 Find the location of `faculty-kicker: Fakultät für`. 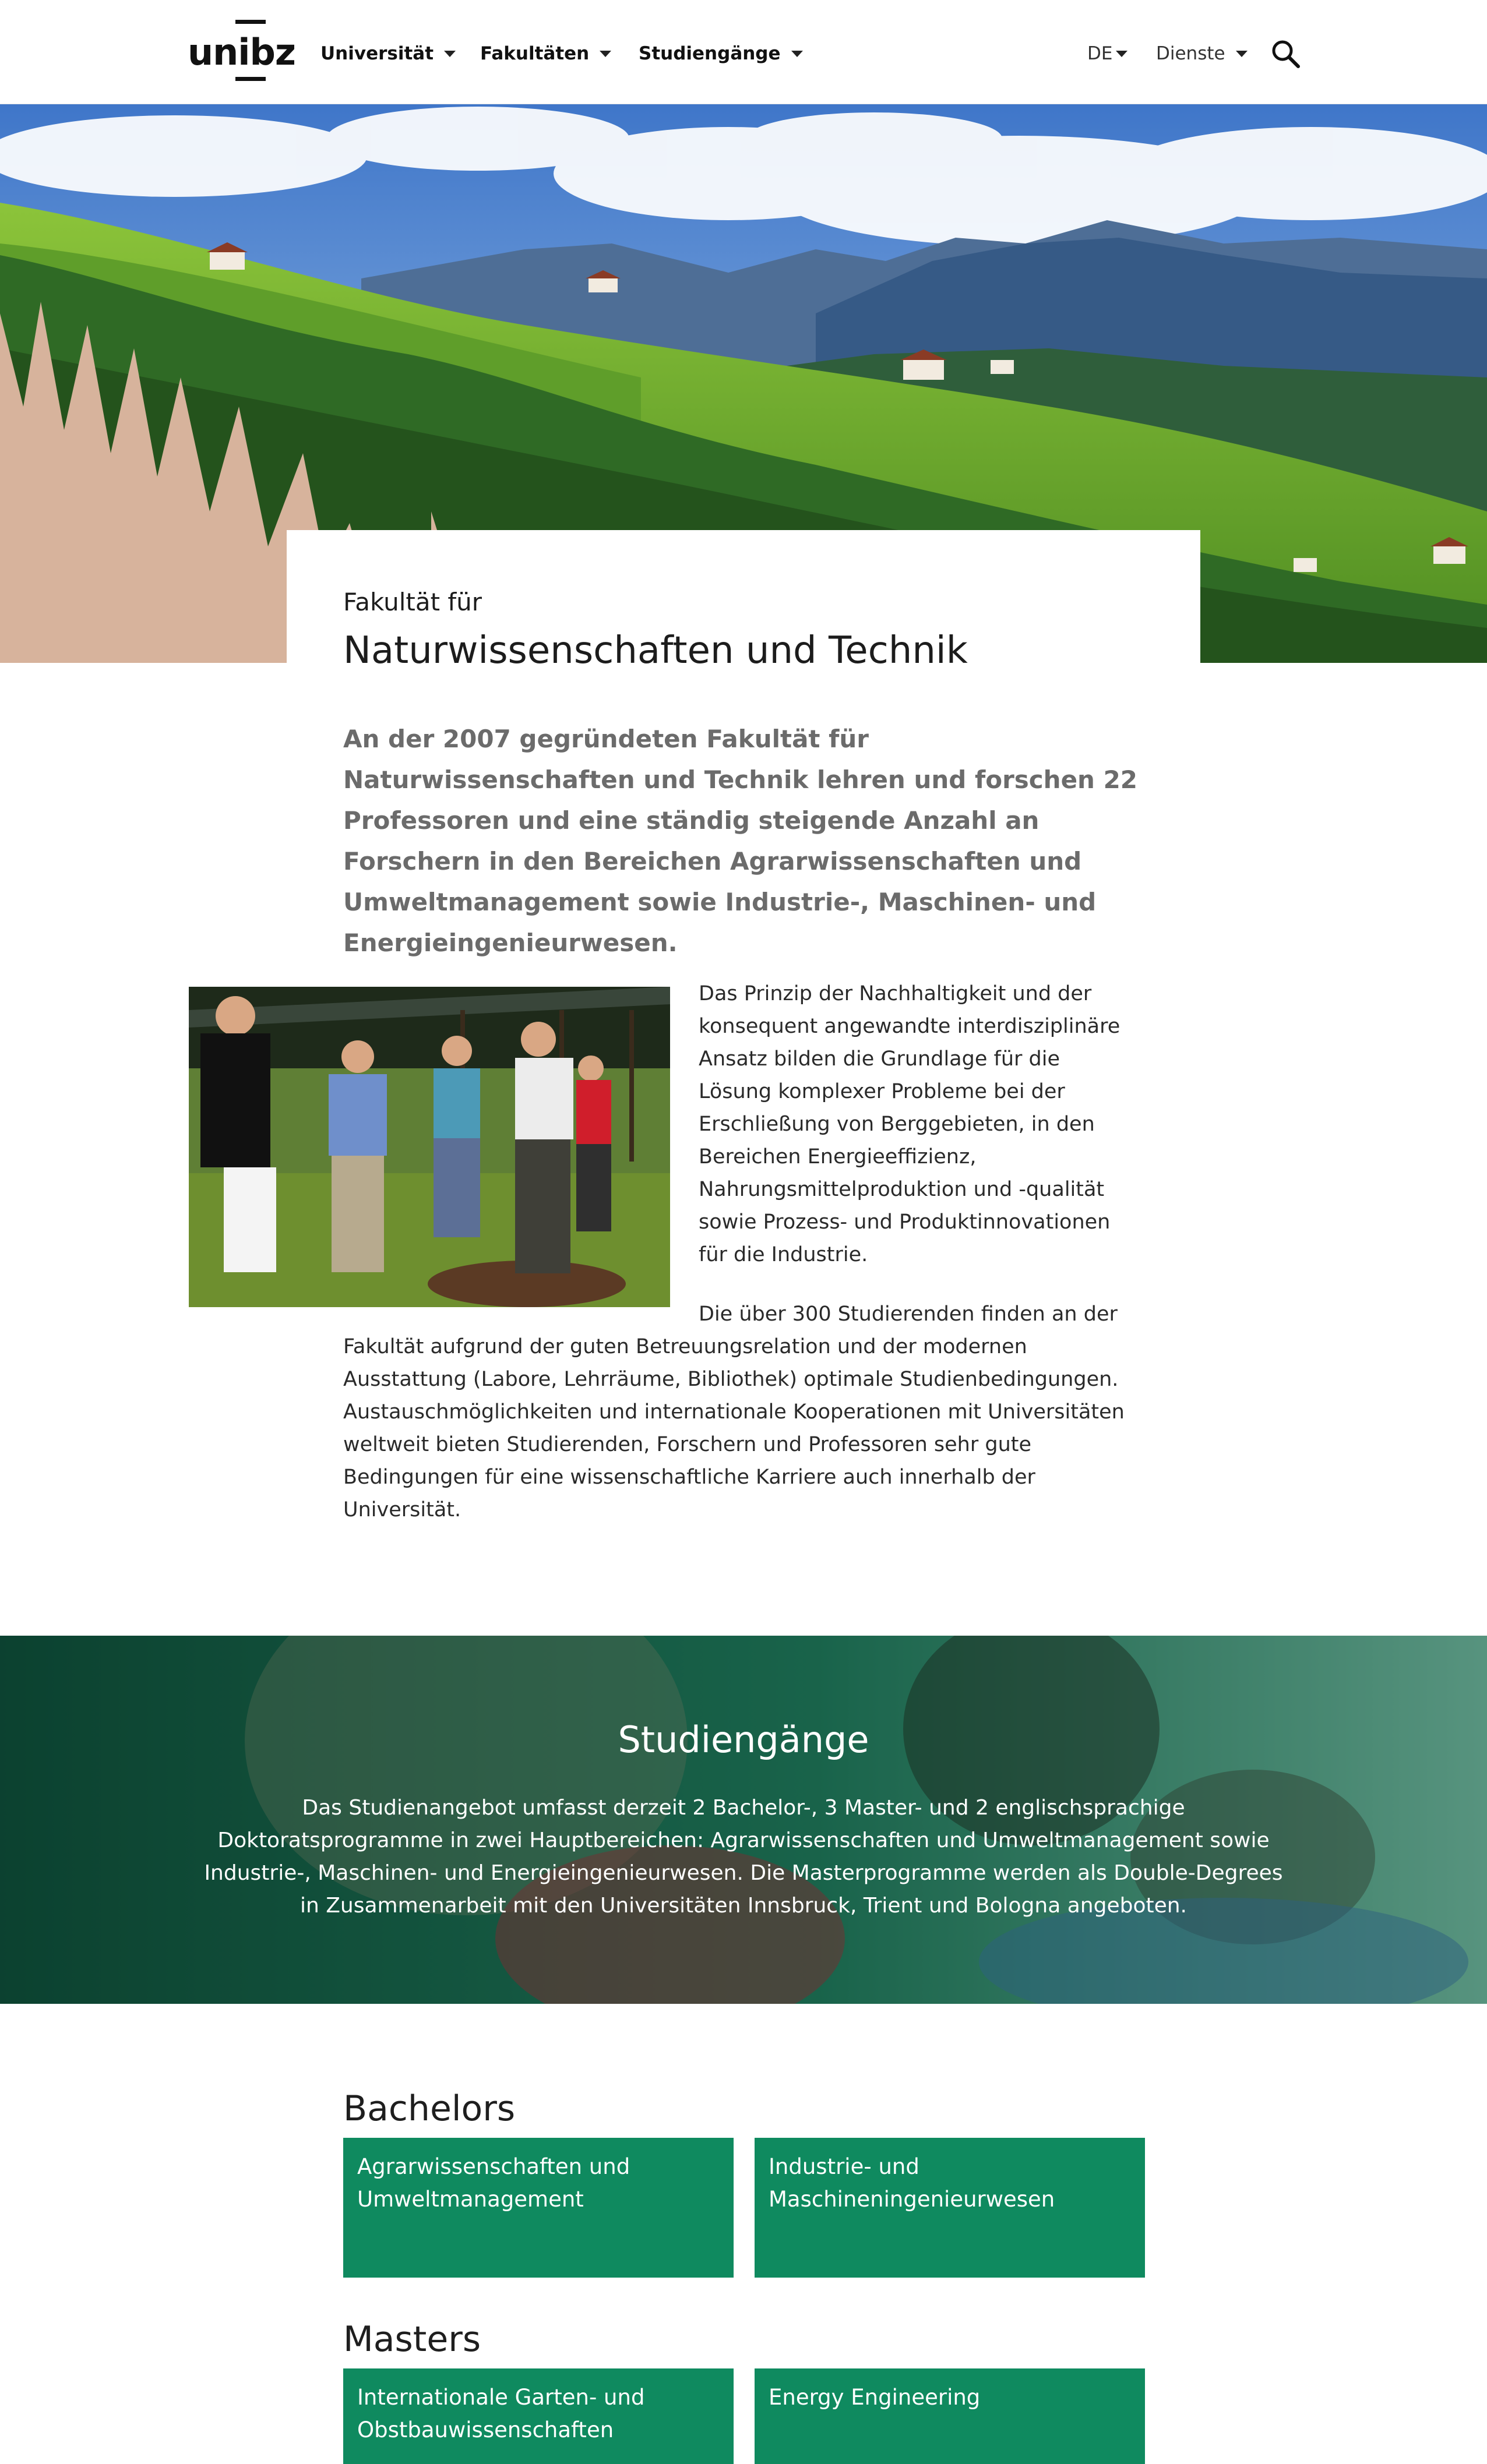

faculty-kicker: Fakultät für is located at coordinates (412, 602).